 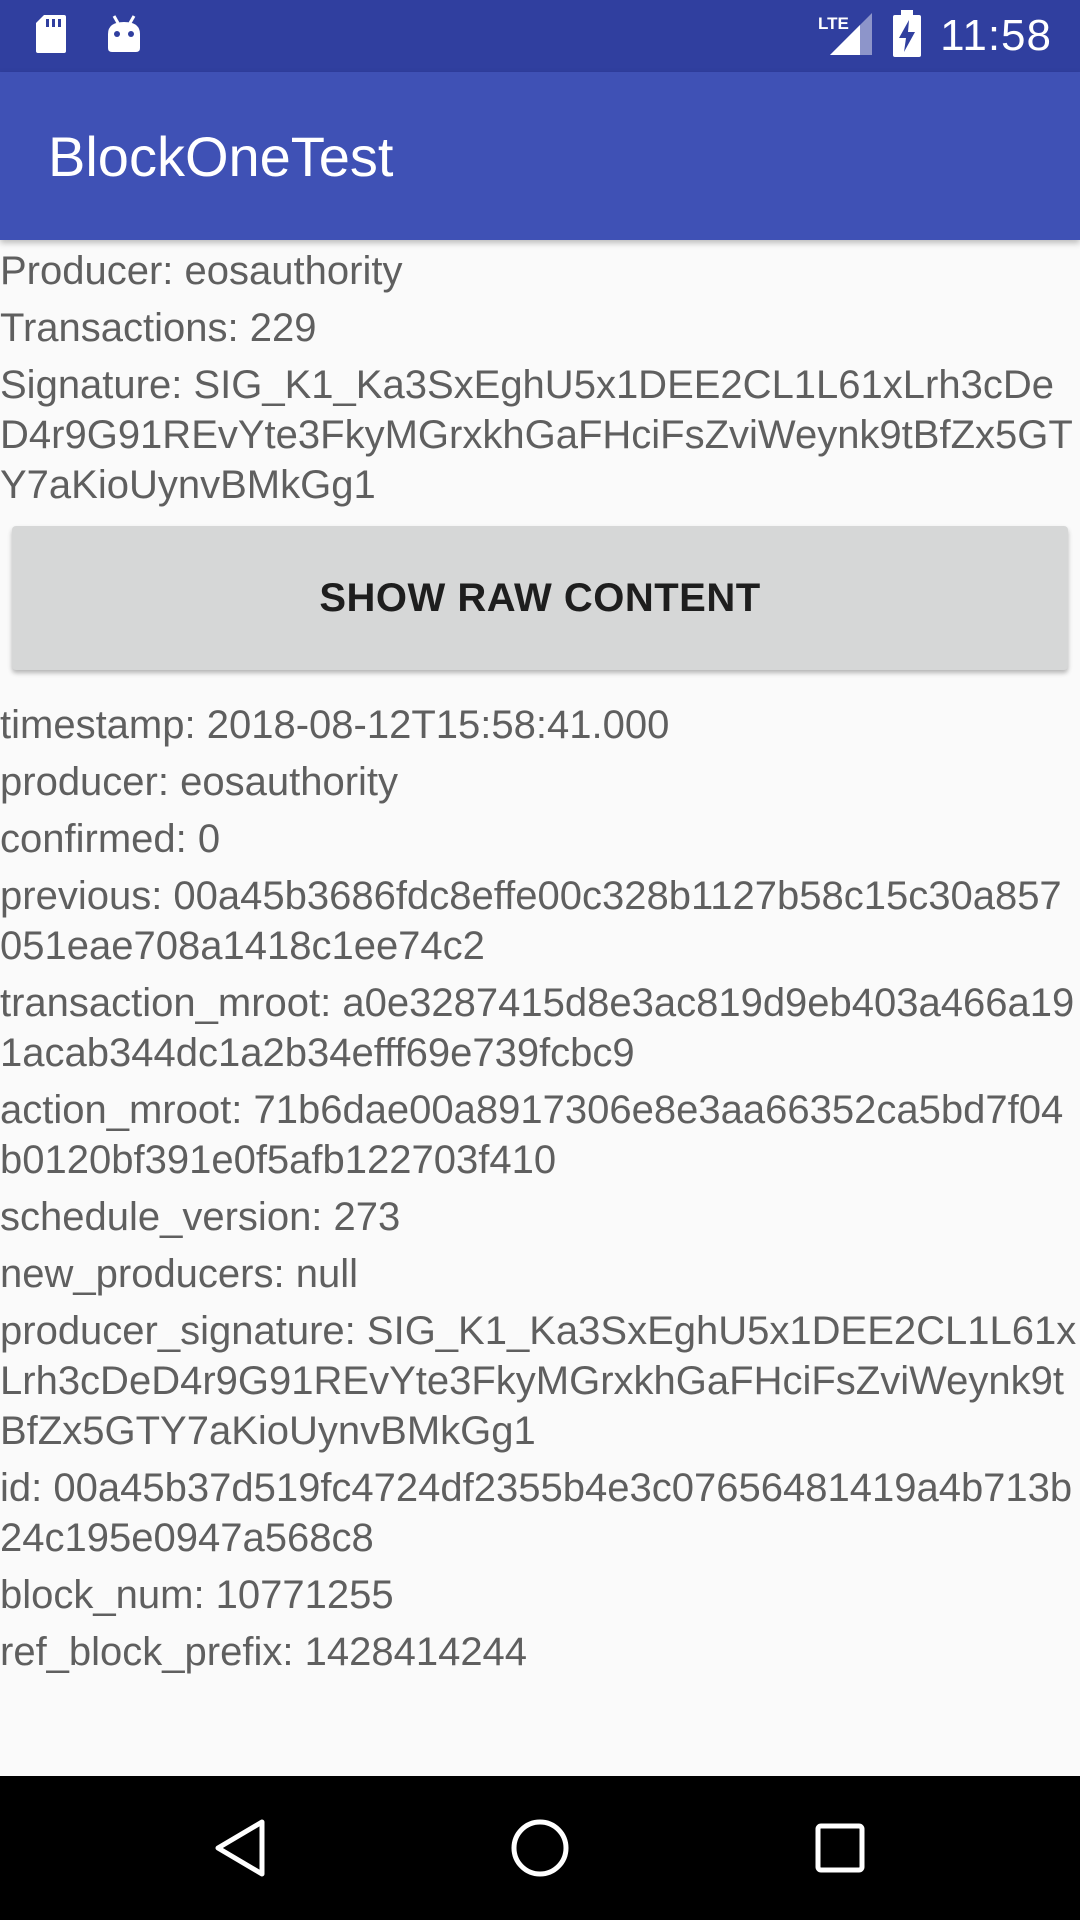 I want to click on transactions-text: Transactions: 229, so click(x=158, y=328).